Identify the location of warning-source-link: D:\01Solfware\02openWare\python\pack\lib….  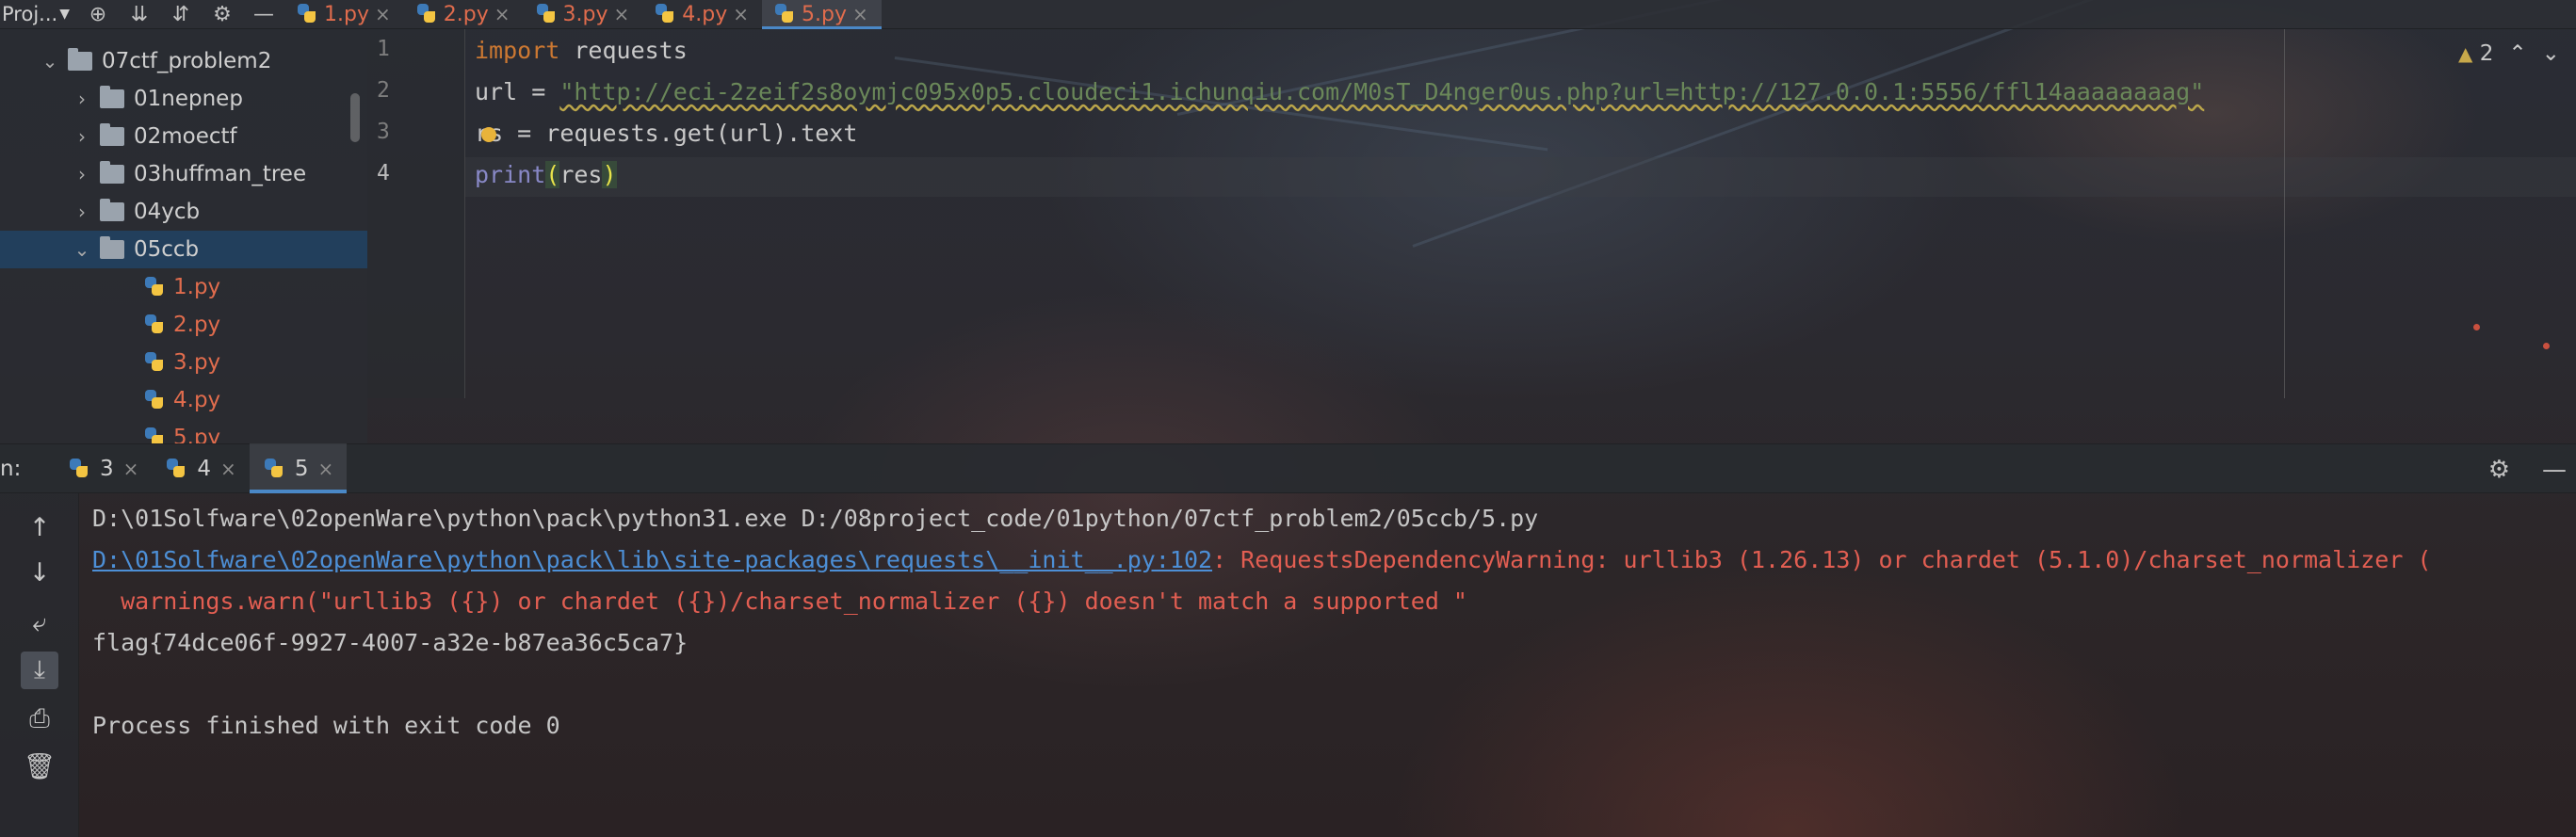
(652, 559).